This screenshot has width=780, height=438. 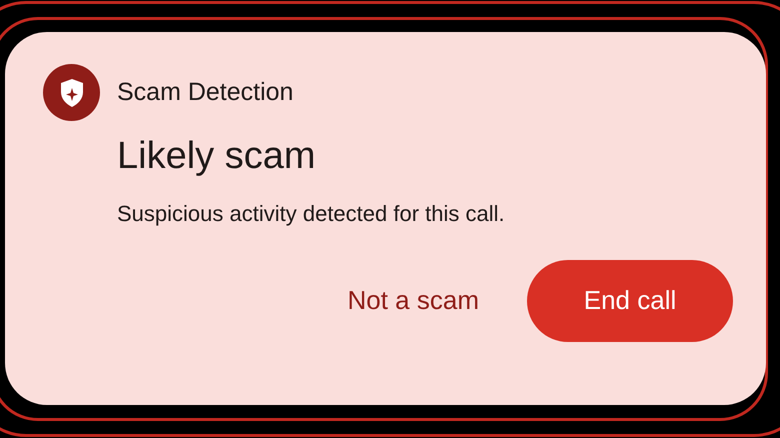 What do you see at coordinates (216, 156) in the screenshot?
I see `notification-title: Likely scam` at bounding box center [216, 156].